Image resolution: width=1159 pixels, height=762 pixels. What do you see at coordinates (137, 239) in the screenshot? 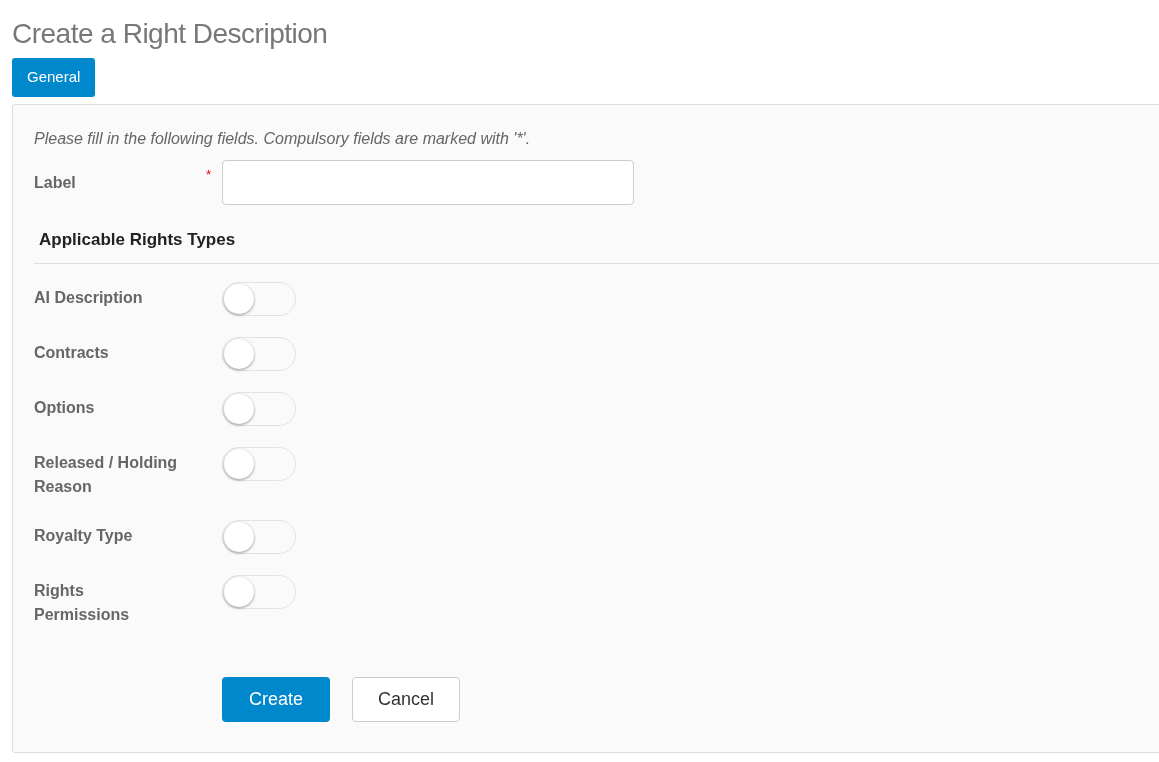
I see `section-title: Applicable Rights Types` at bounding box center [137, 239].